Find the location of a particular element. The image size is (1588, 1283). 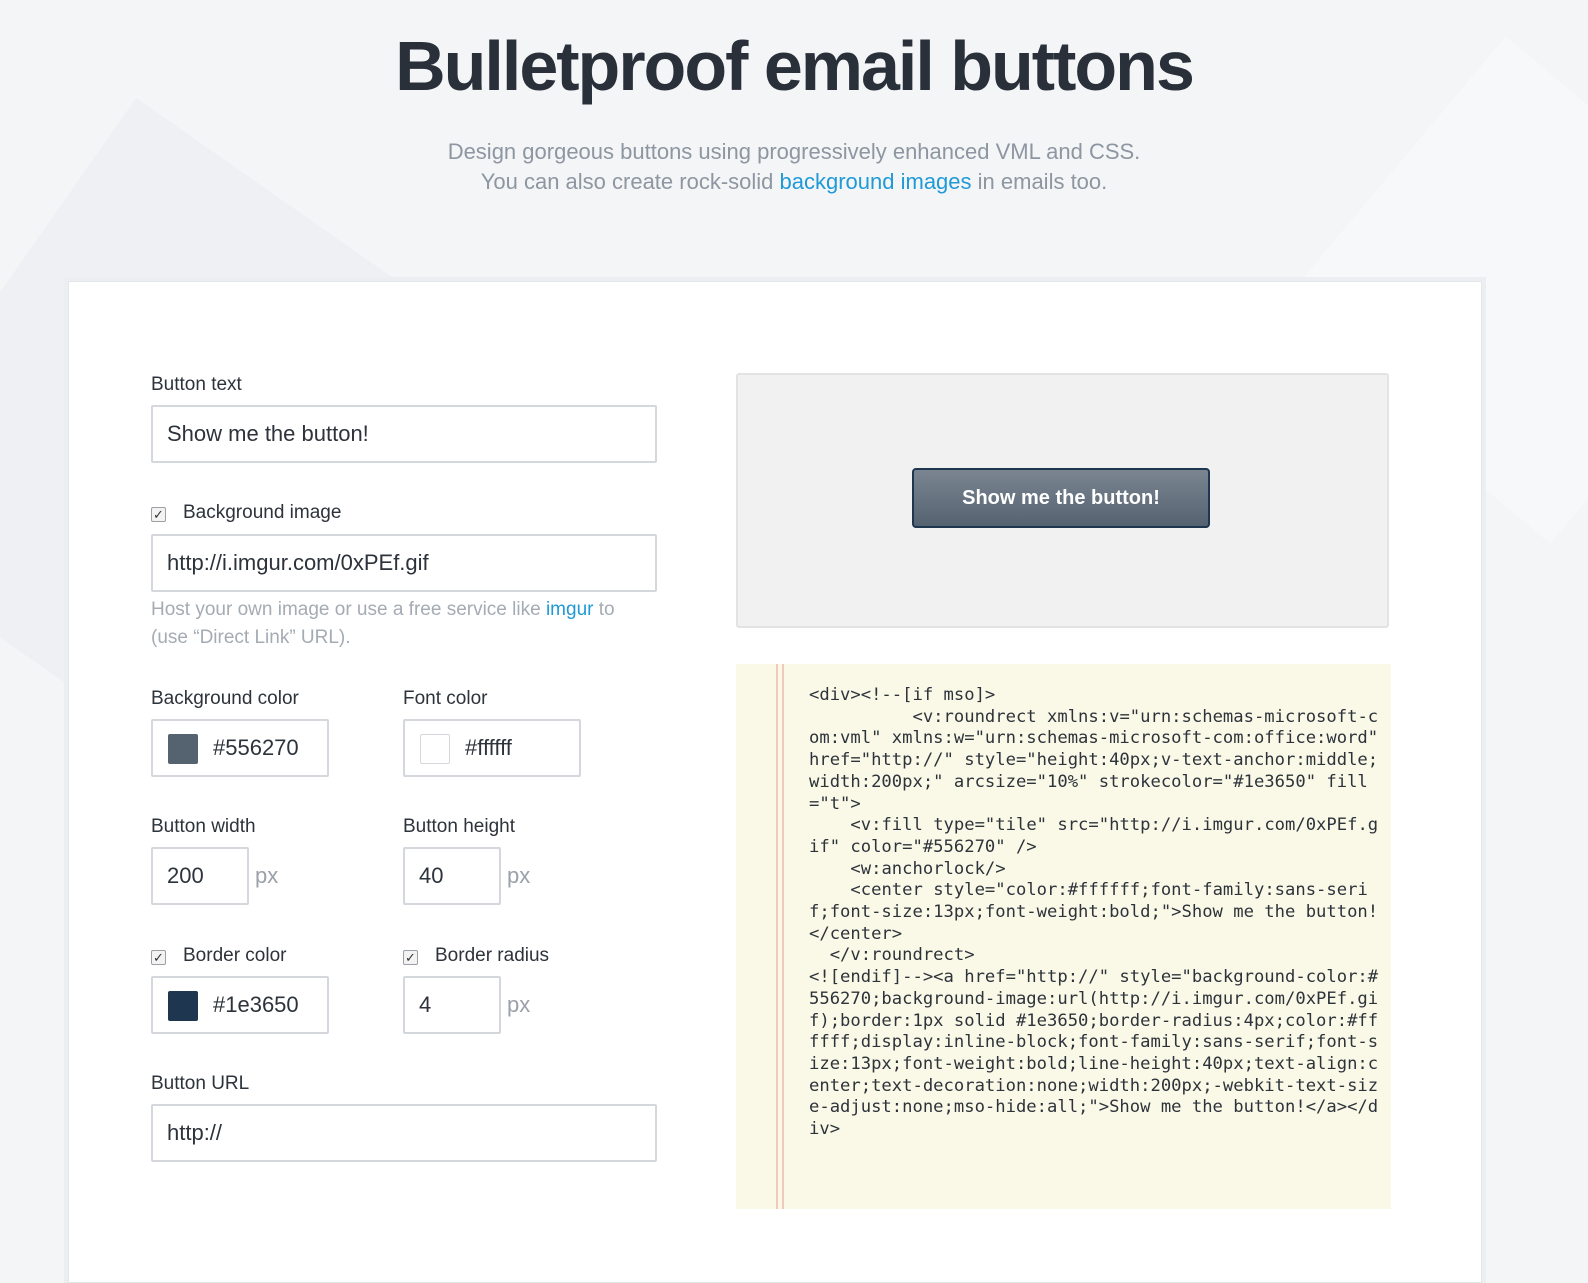

border-color-label: Border color is located at coordinates (235, 955).